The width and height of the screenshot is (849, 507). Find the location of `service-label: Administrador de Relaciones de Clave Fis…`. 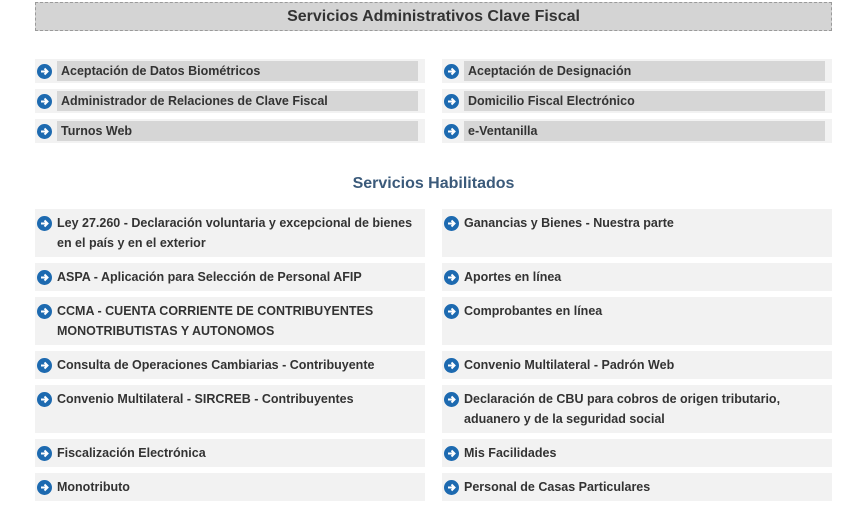

service-label: Administrador de Relaciones de Clave Fis… is located at coordinates (237, 101).